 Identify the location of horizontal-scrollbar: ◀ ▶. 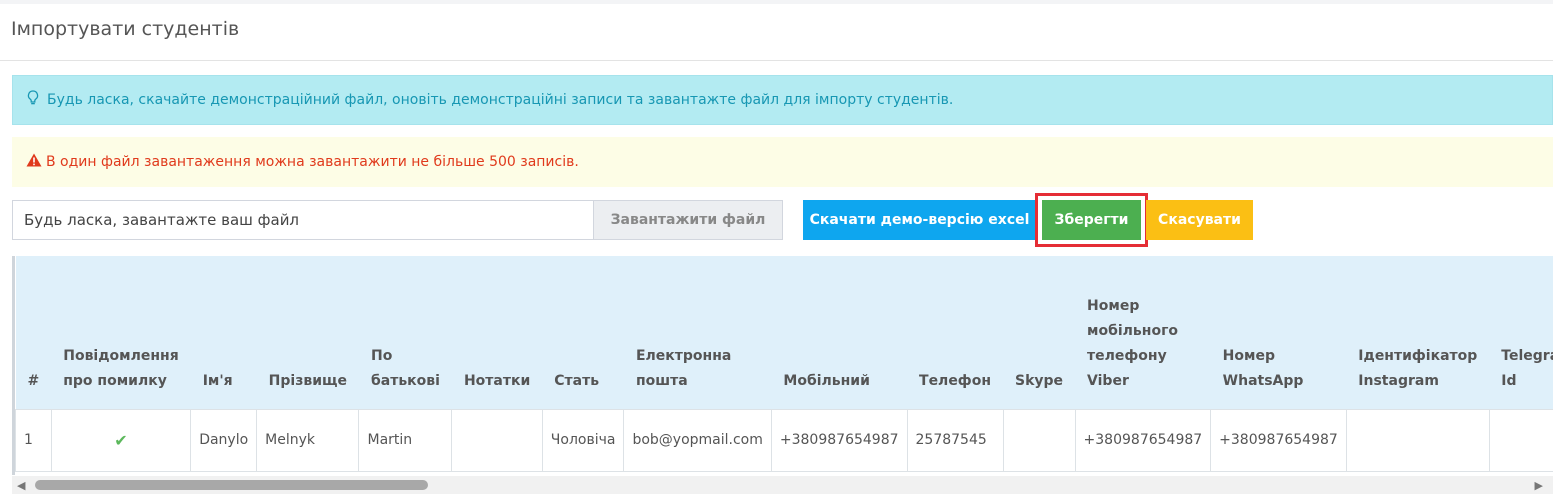
(782, 485).